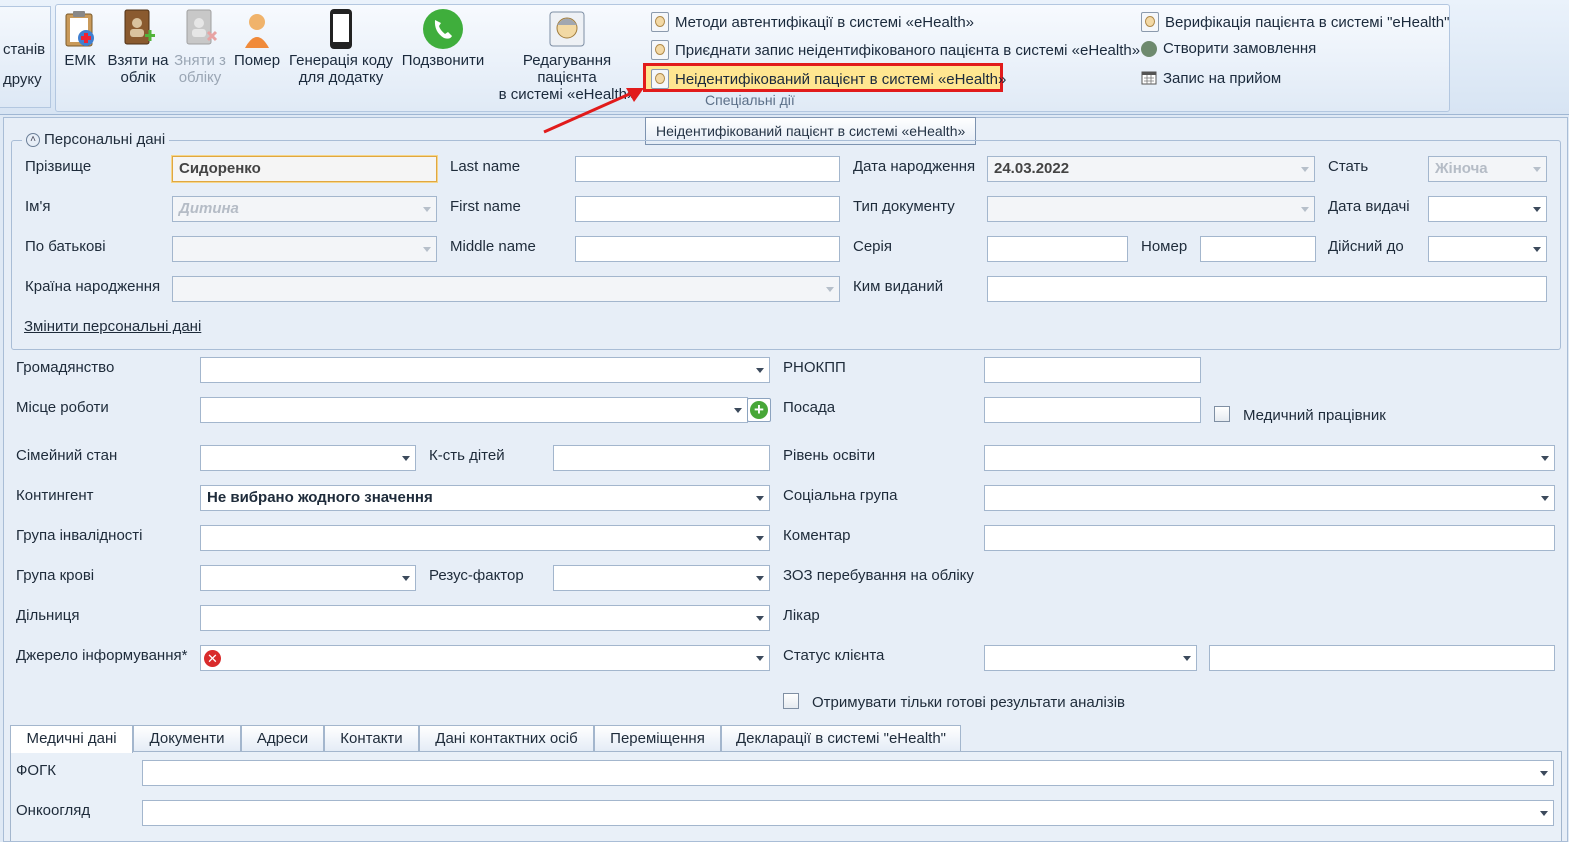 The height and width of the screenshot is (842, 1569). What do you see at coordinates (212, 658) in the screenshot?
I see `error-icon: ✕` at bounding box center [212, 658].